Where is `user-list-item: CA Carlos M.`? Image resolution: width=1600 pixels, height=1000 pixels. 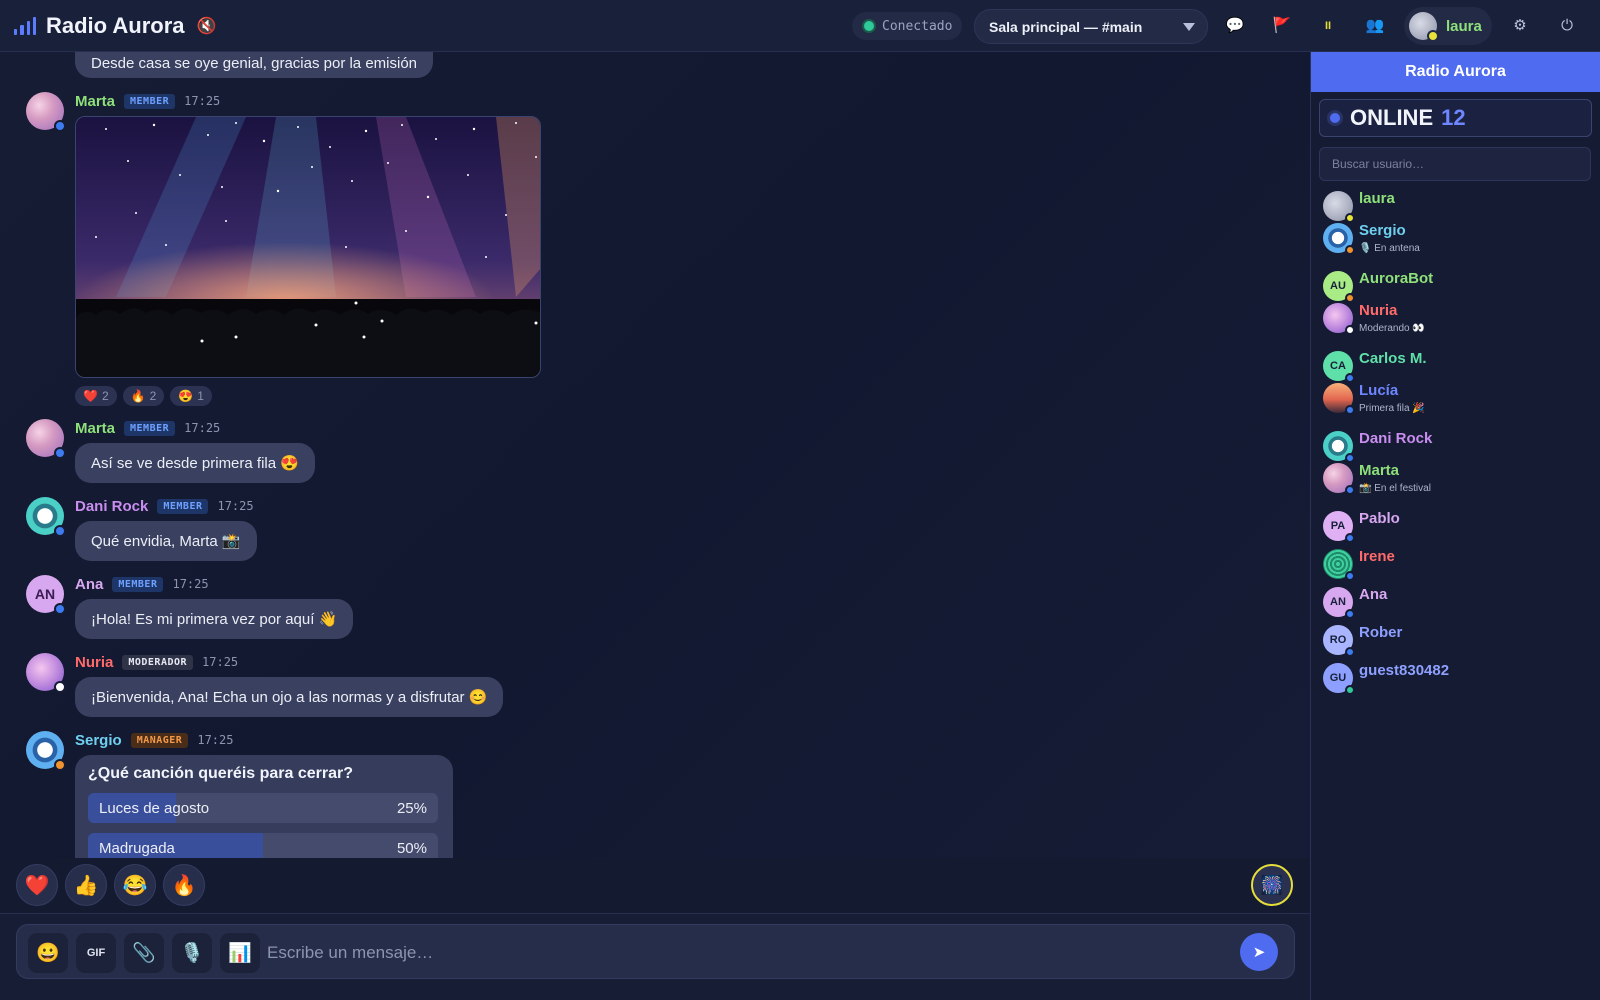
user-list-item: CA Carlos M. is located at coordinates (1458, 366).